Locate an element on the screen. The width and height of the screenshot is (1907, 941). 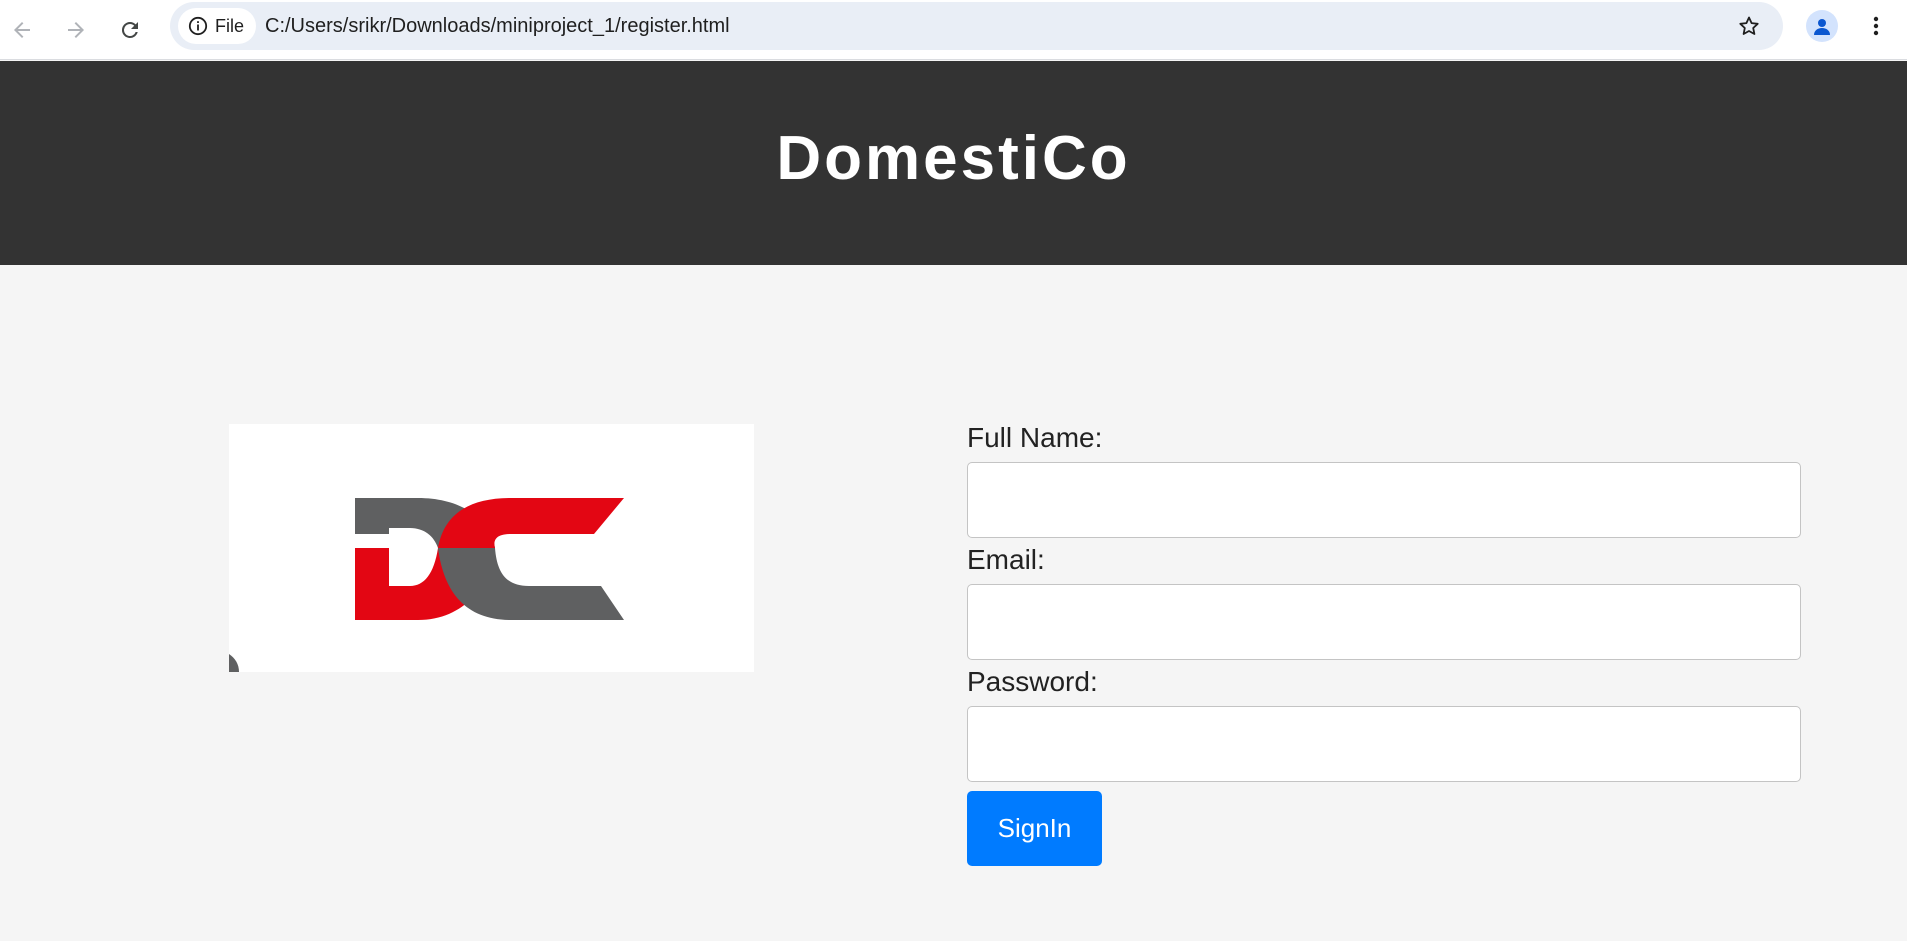
site-title: DomestiCo is located at coordinates (953, 158).